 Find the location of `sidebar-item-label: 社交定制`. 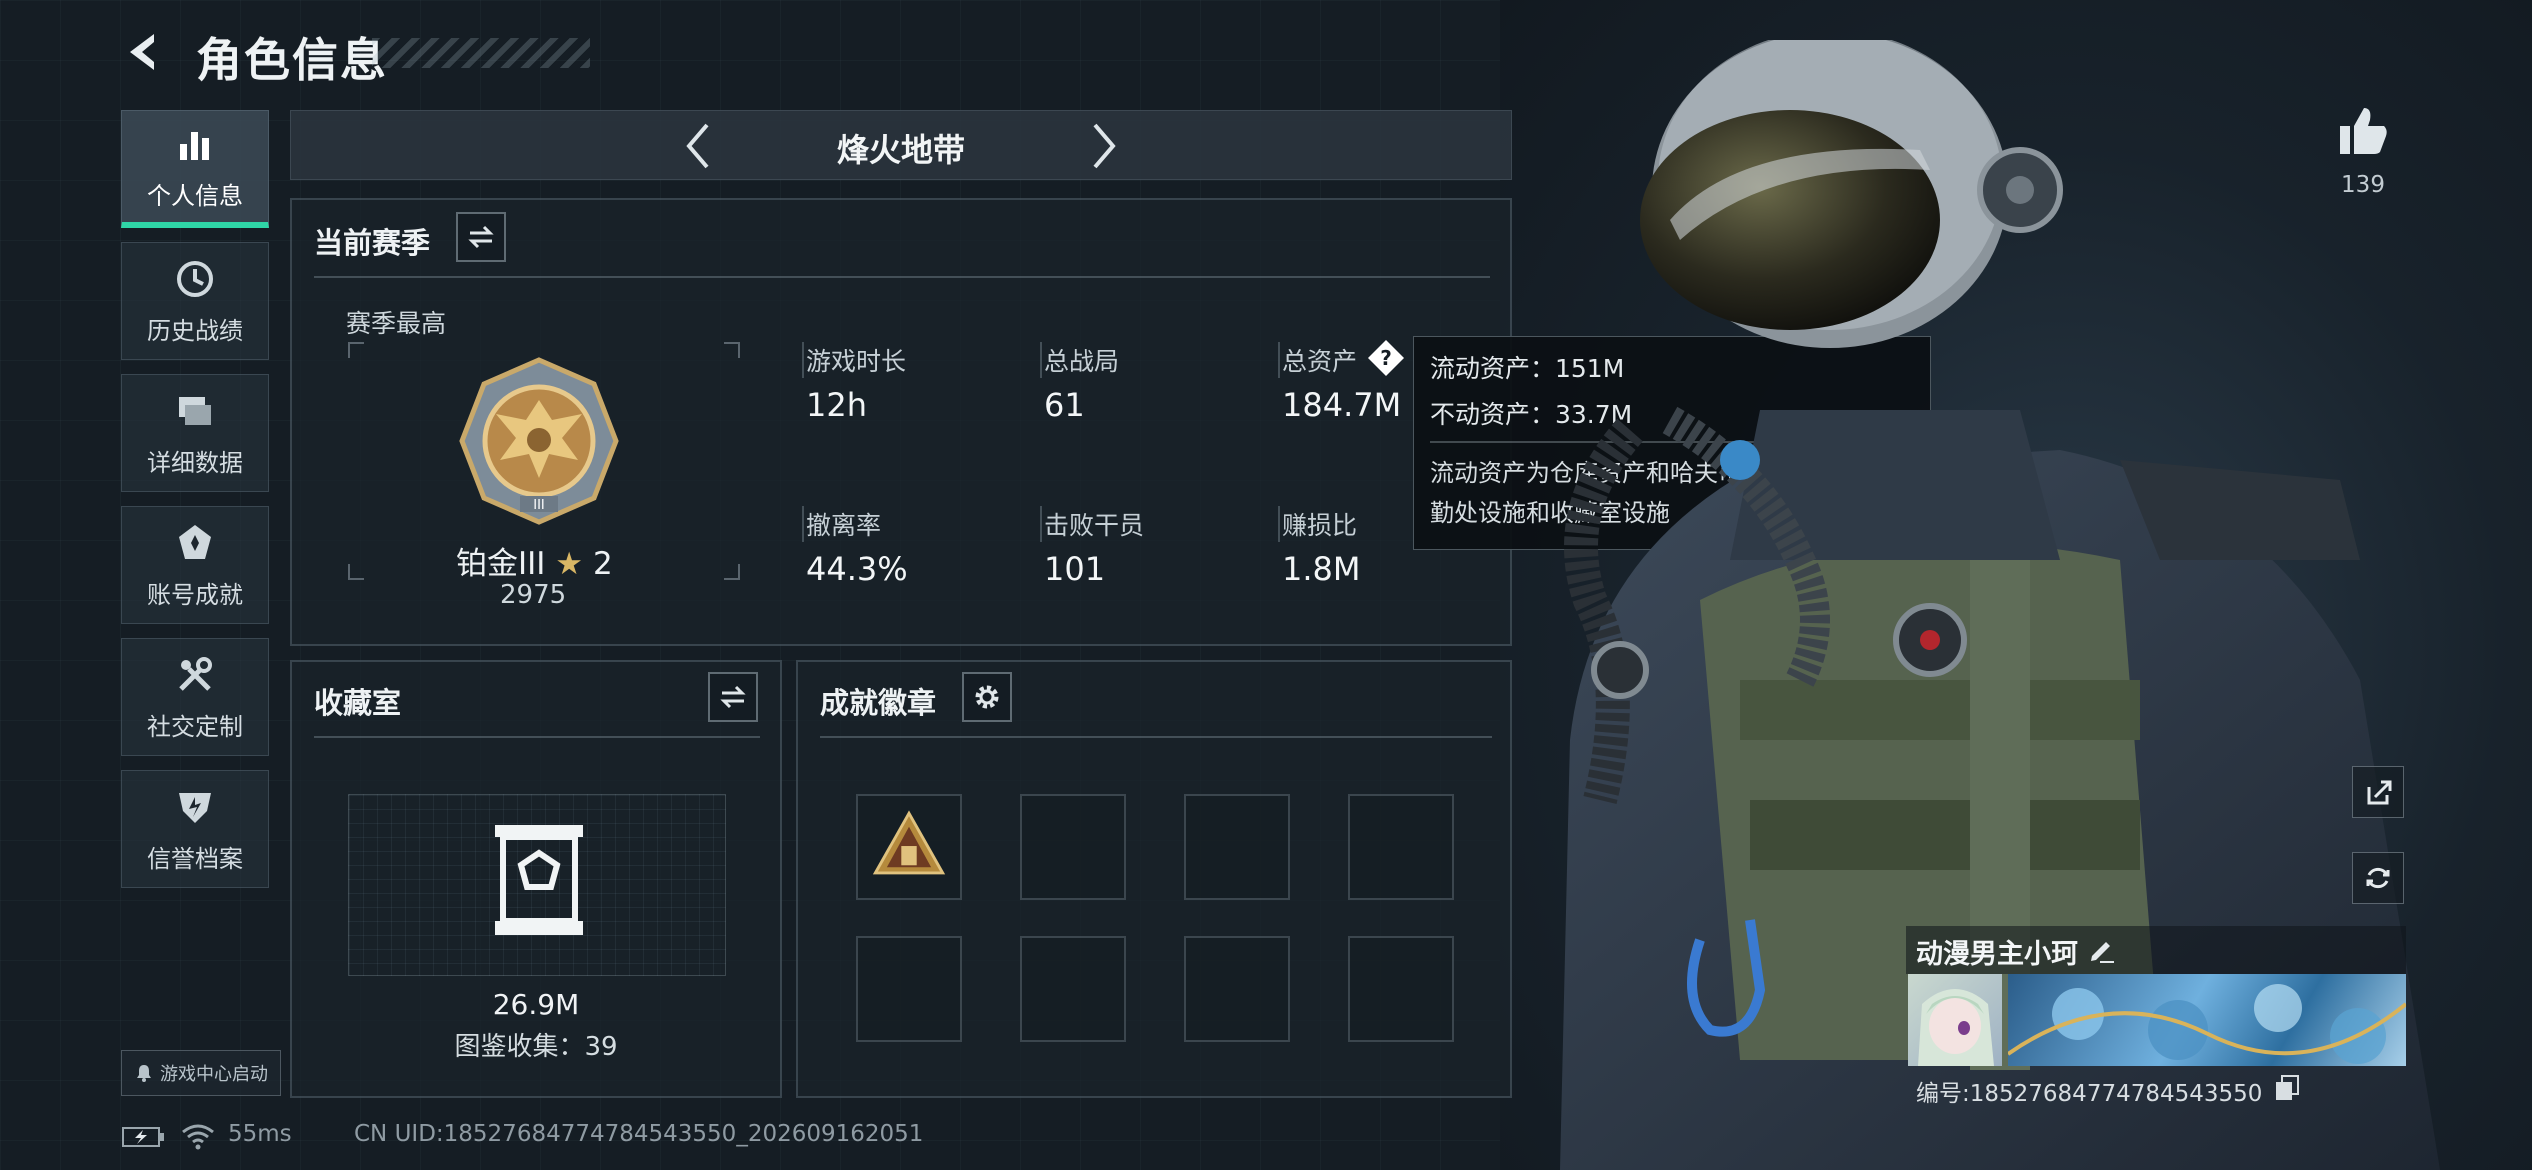

sidebar-item-label: 社交定制 is located at coordinates (195, 726).